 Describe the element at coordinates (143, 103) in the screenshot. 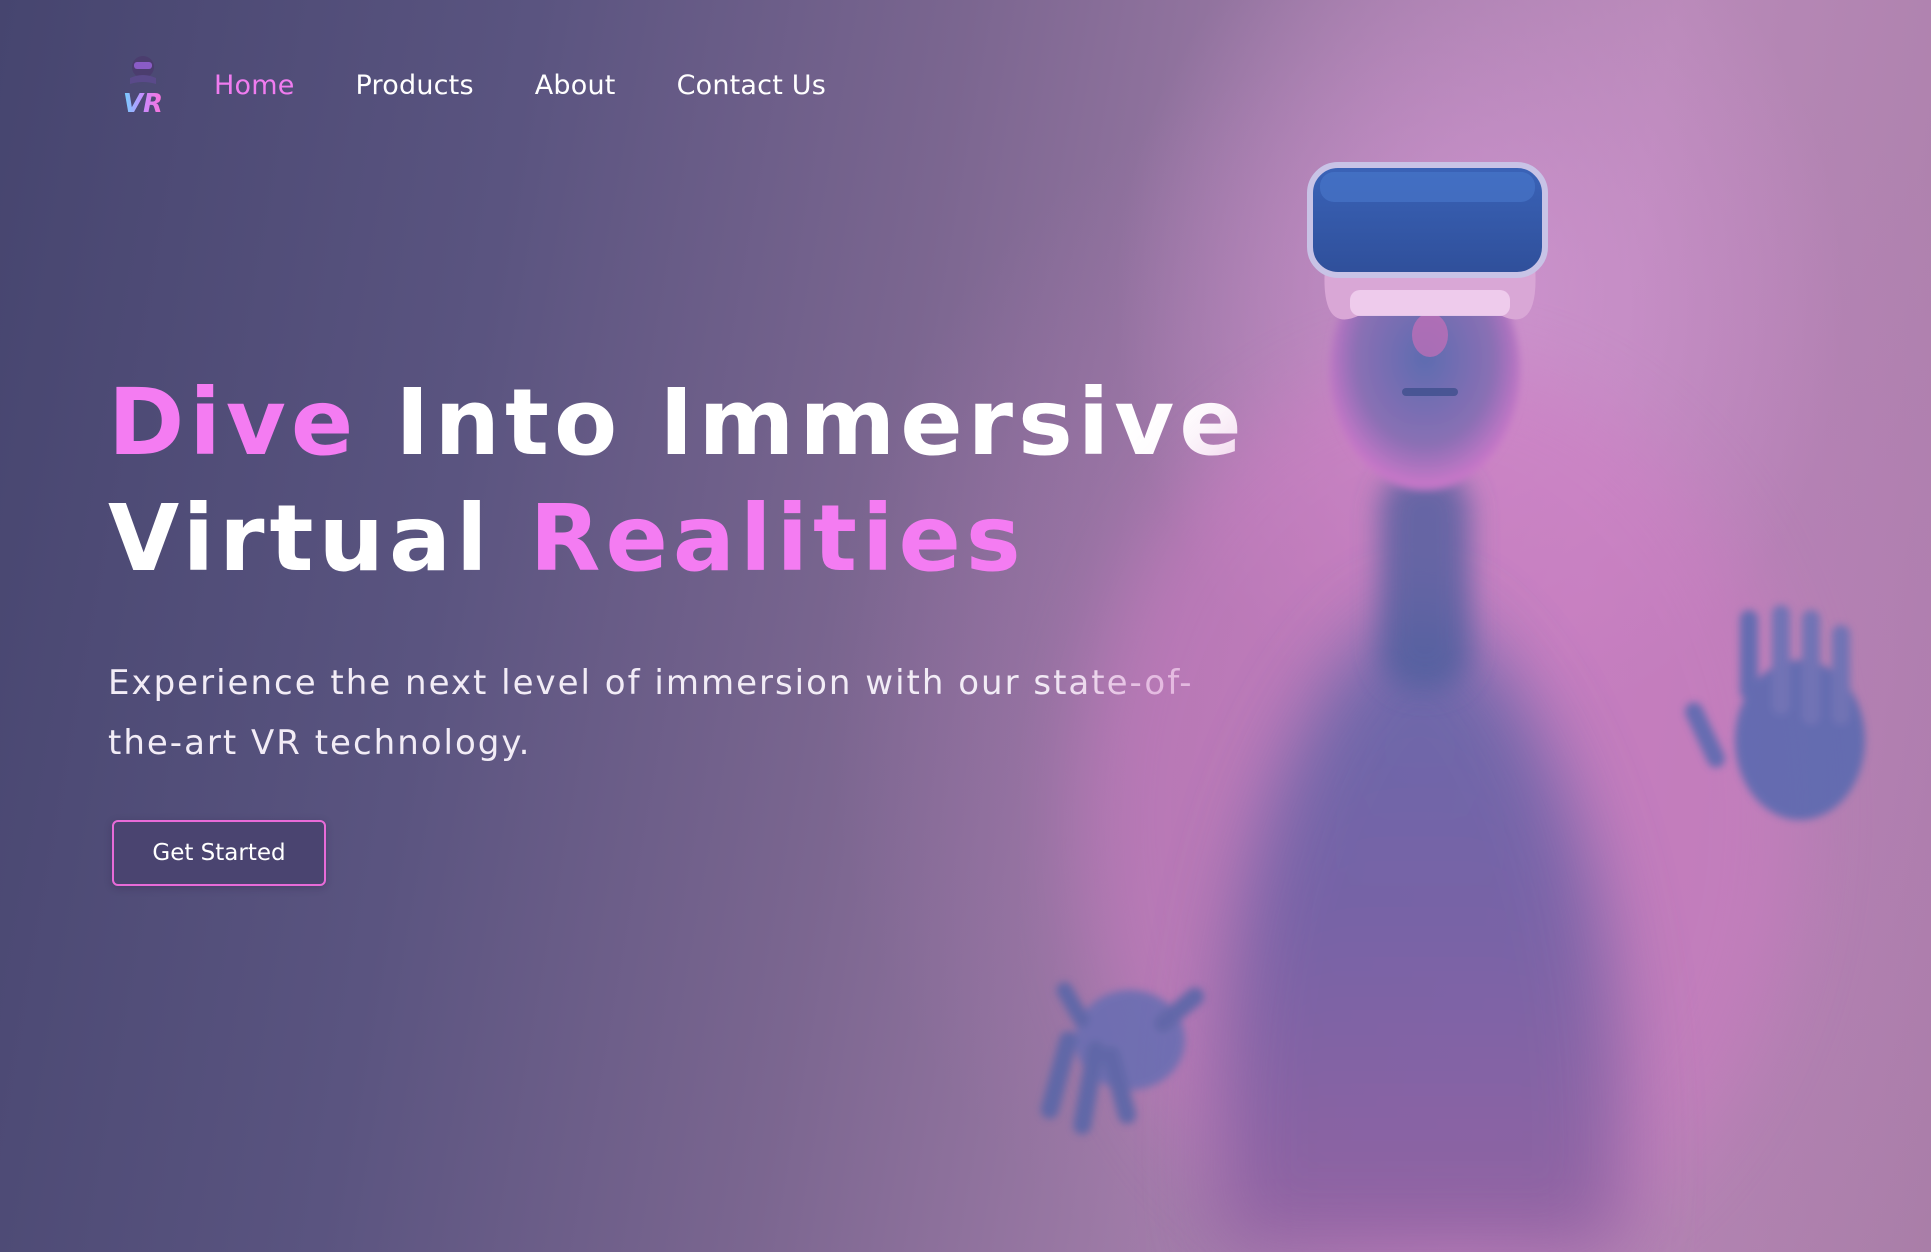

I see `svg-text: VR` at that location.